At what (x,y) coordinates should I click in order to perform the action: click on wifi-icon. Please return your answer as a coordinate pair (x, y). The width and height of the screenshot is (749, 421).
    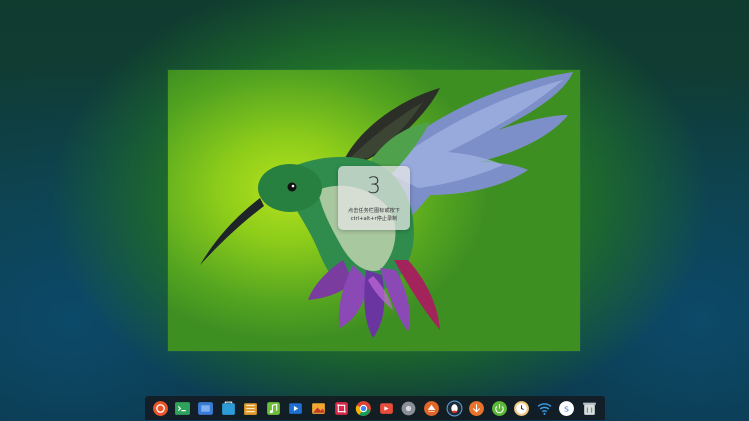
    Looking at the image, I should click on (544, 408).